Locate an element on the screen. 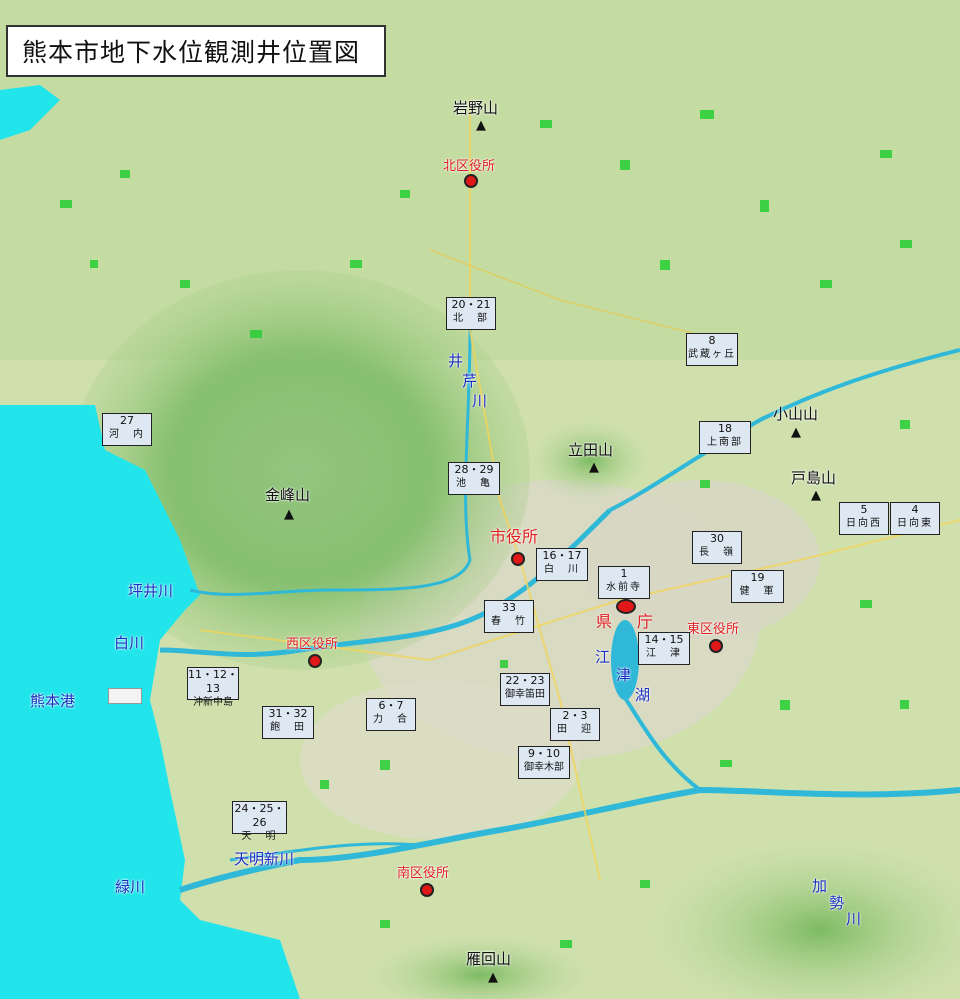 The image size is (960, 999). map-title: 熊本市地下水位観測井位置図 is located at coordinates (196, 51).